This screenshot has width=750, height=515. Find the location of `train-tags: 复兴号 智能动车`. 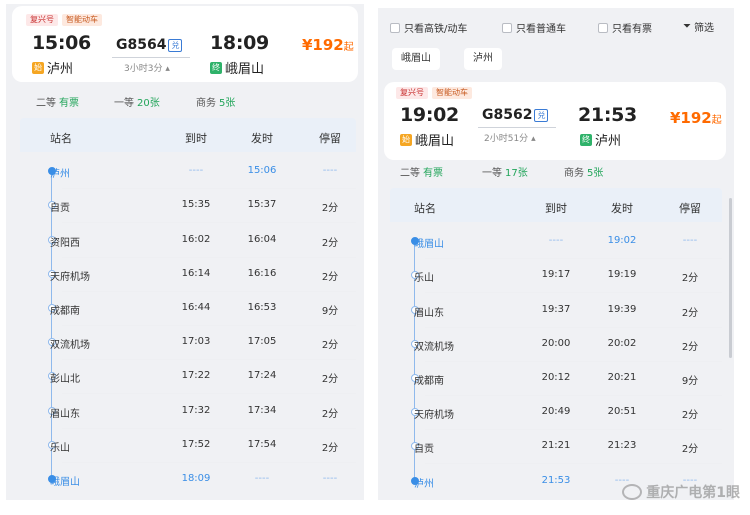

train-tags: 复兴号 智能动车 is located at coordinates (434, 93).